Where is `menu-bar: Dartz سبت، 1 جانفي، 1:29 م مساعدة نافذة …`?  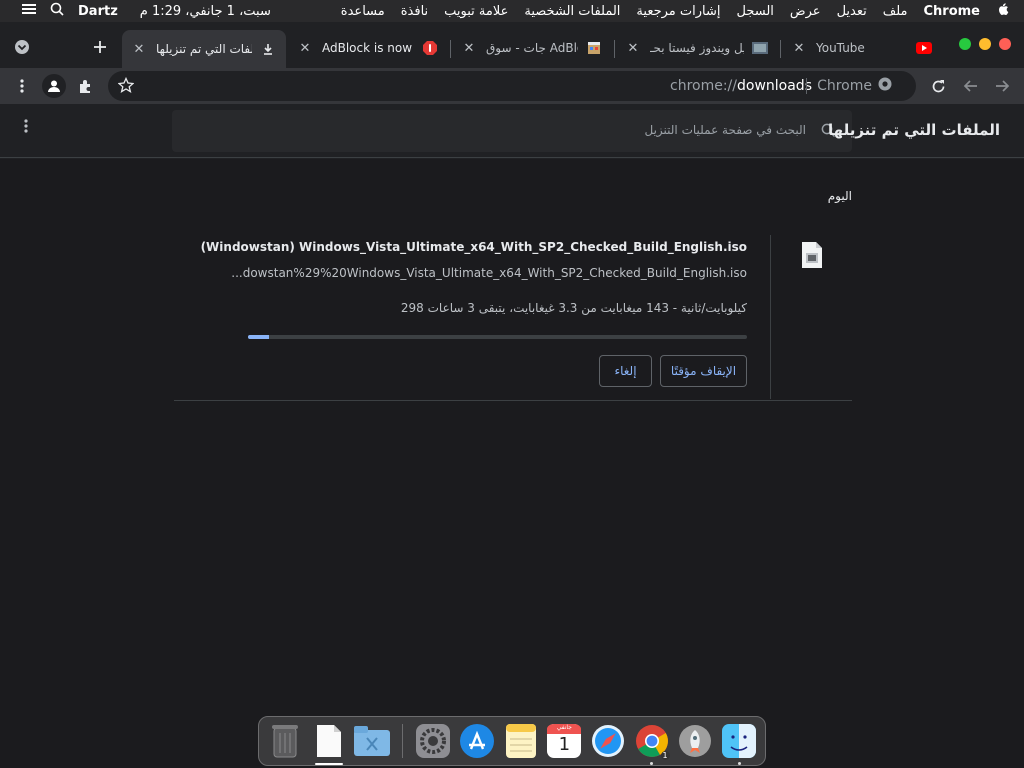 menu-bar: Dartz سبت، 1 جانفي، 1:29 م مساعدة نافذة … is located at coordinates (512, 11).